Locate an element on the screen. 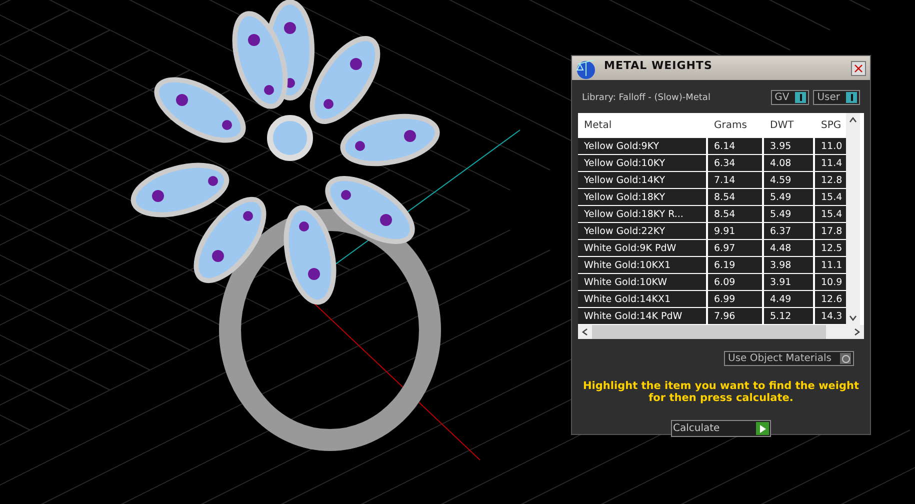  table-cell: 6.97 is located at coordinates (736, 248).